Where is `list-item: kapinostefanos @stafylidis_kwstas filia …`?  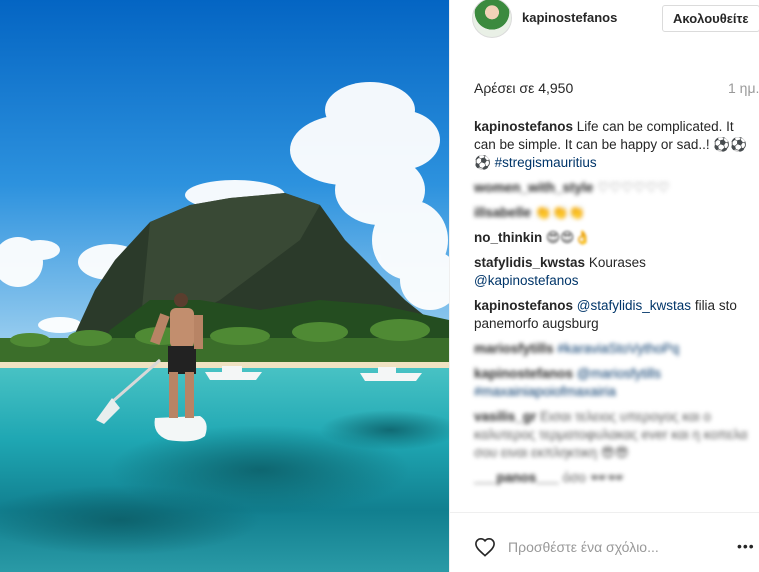 list-item: kapinostefanos @stafylidis_kwstas filia … is located at coordinates (614, 315).